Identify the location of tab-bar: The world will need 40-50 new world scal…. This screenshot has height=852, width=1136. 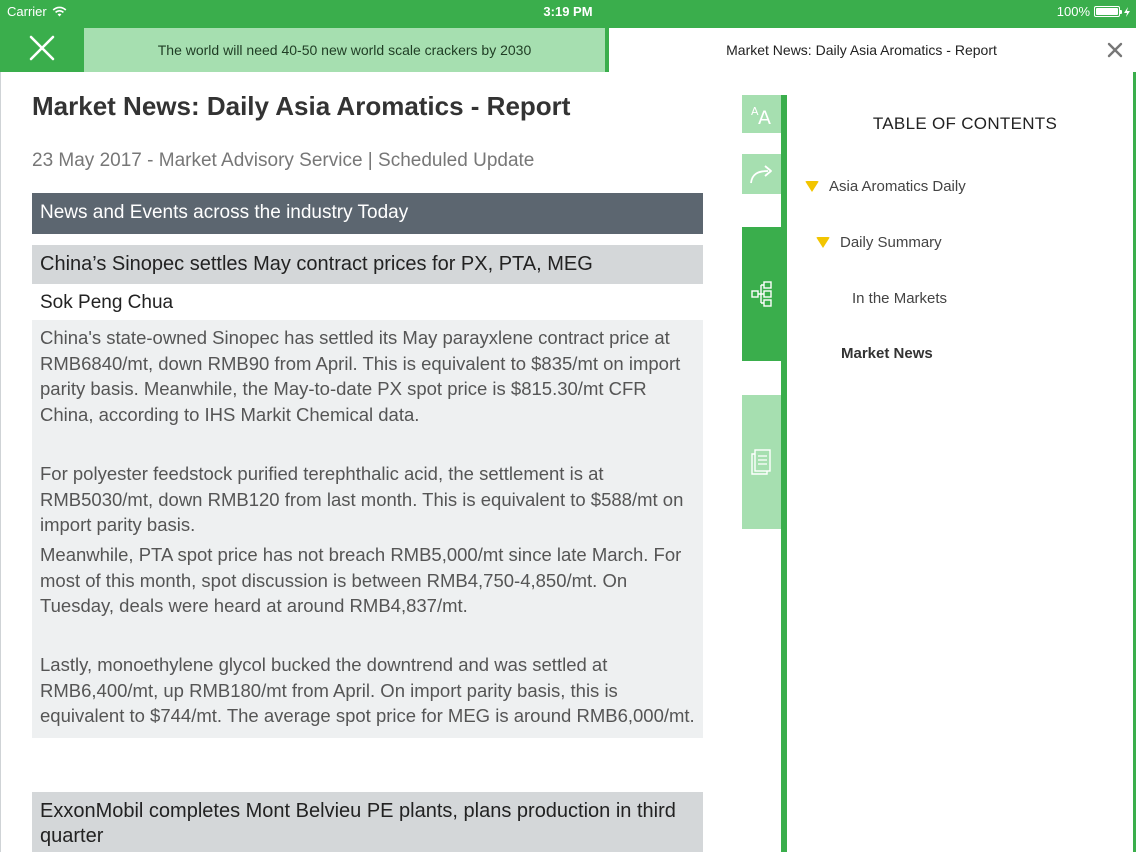
(568, 48).